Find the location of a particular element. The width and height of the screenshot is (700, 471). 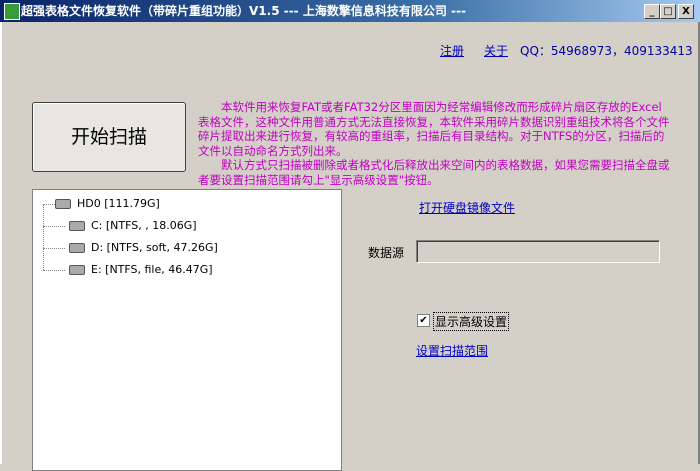

start-scan-button: 开始扫描 is located at coordinates (109, 137).